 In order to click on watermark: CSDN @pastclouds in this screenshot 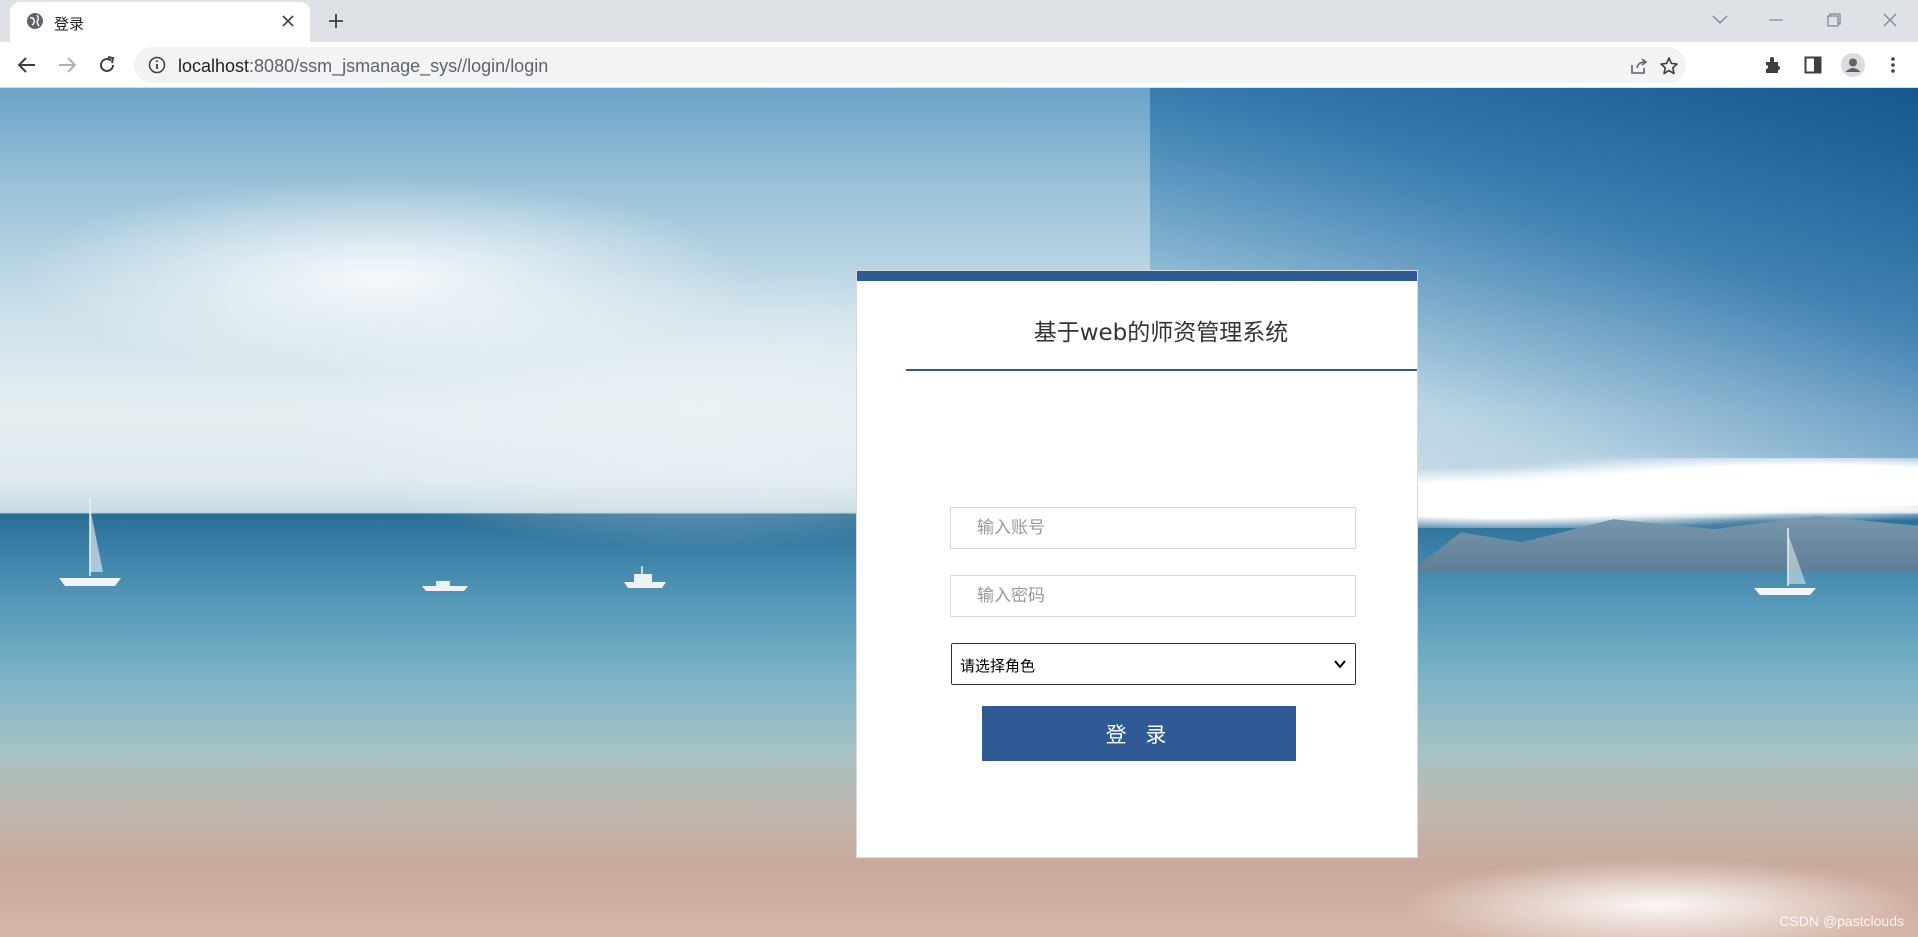, I will do `click(1841, 921)`.